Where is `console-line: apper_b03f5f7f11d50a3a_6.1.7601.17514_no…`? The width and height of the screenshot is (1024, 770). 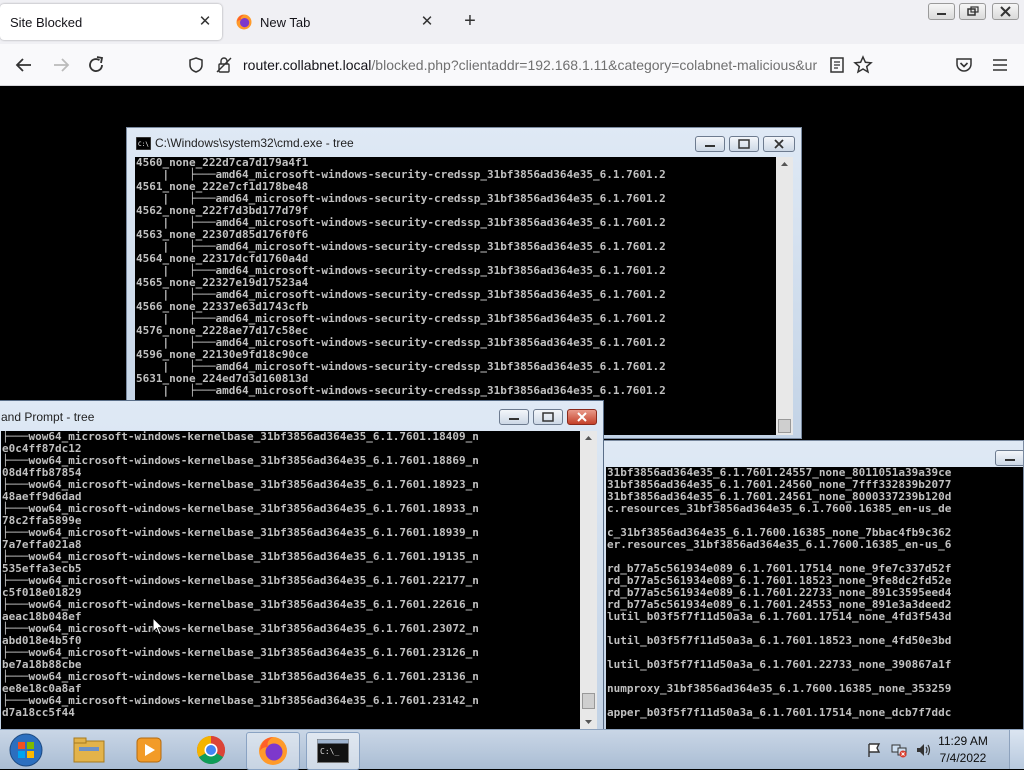
console-line: apper_b03f5f7f11d50a3a_6.1.7601.17514_no… is located at coordinates (779, 712).